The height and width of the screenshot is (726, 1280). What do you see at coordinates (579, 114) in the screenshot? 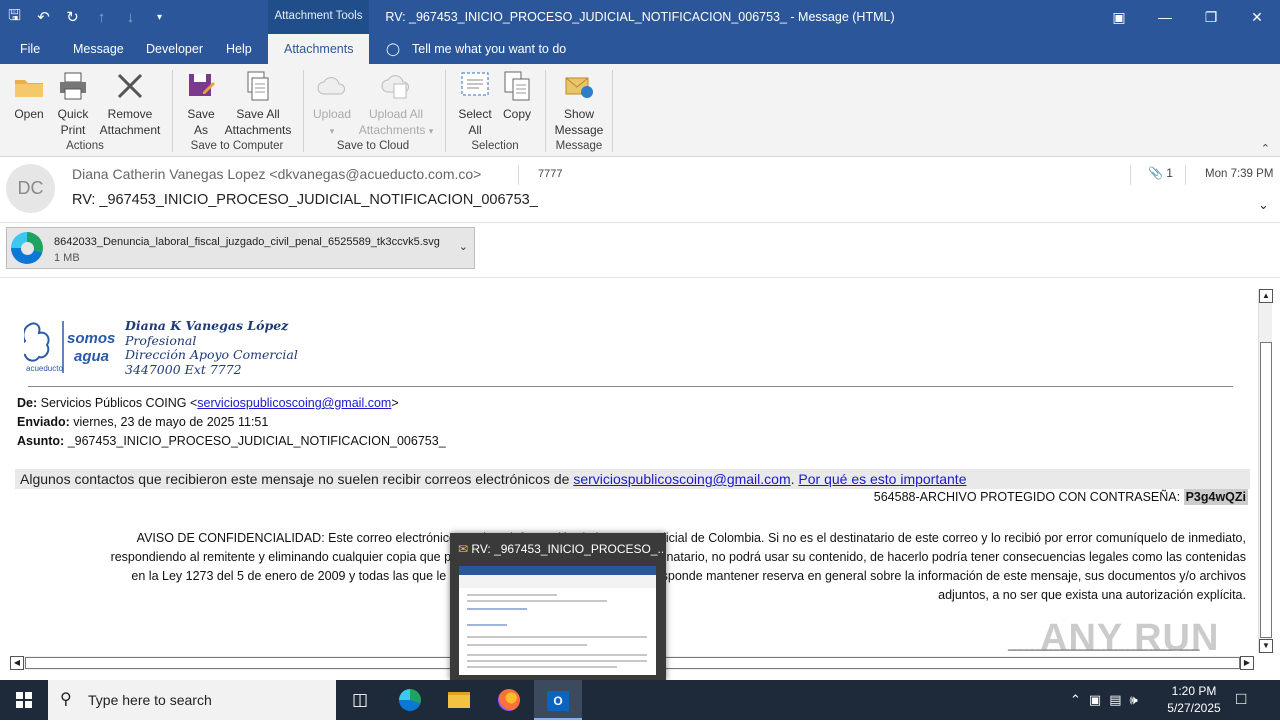
I see `show-message-label-1: Show` at bounding box center [579, 114].